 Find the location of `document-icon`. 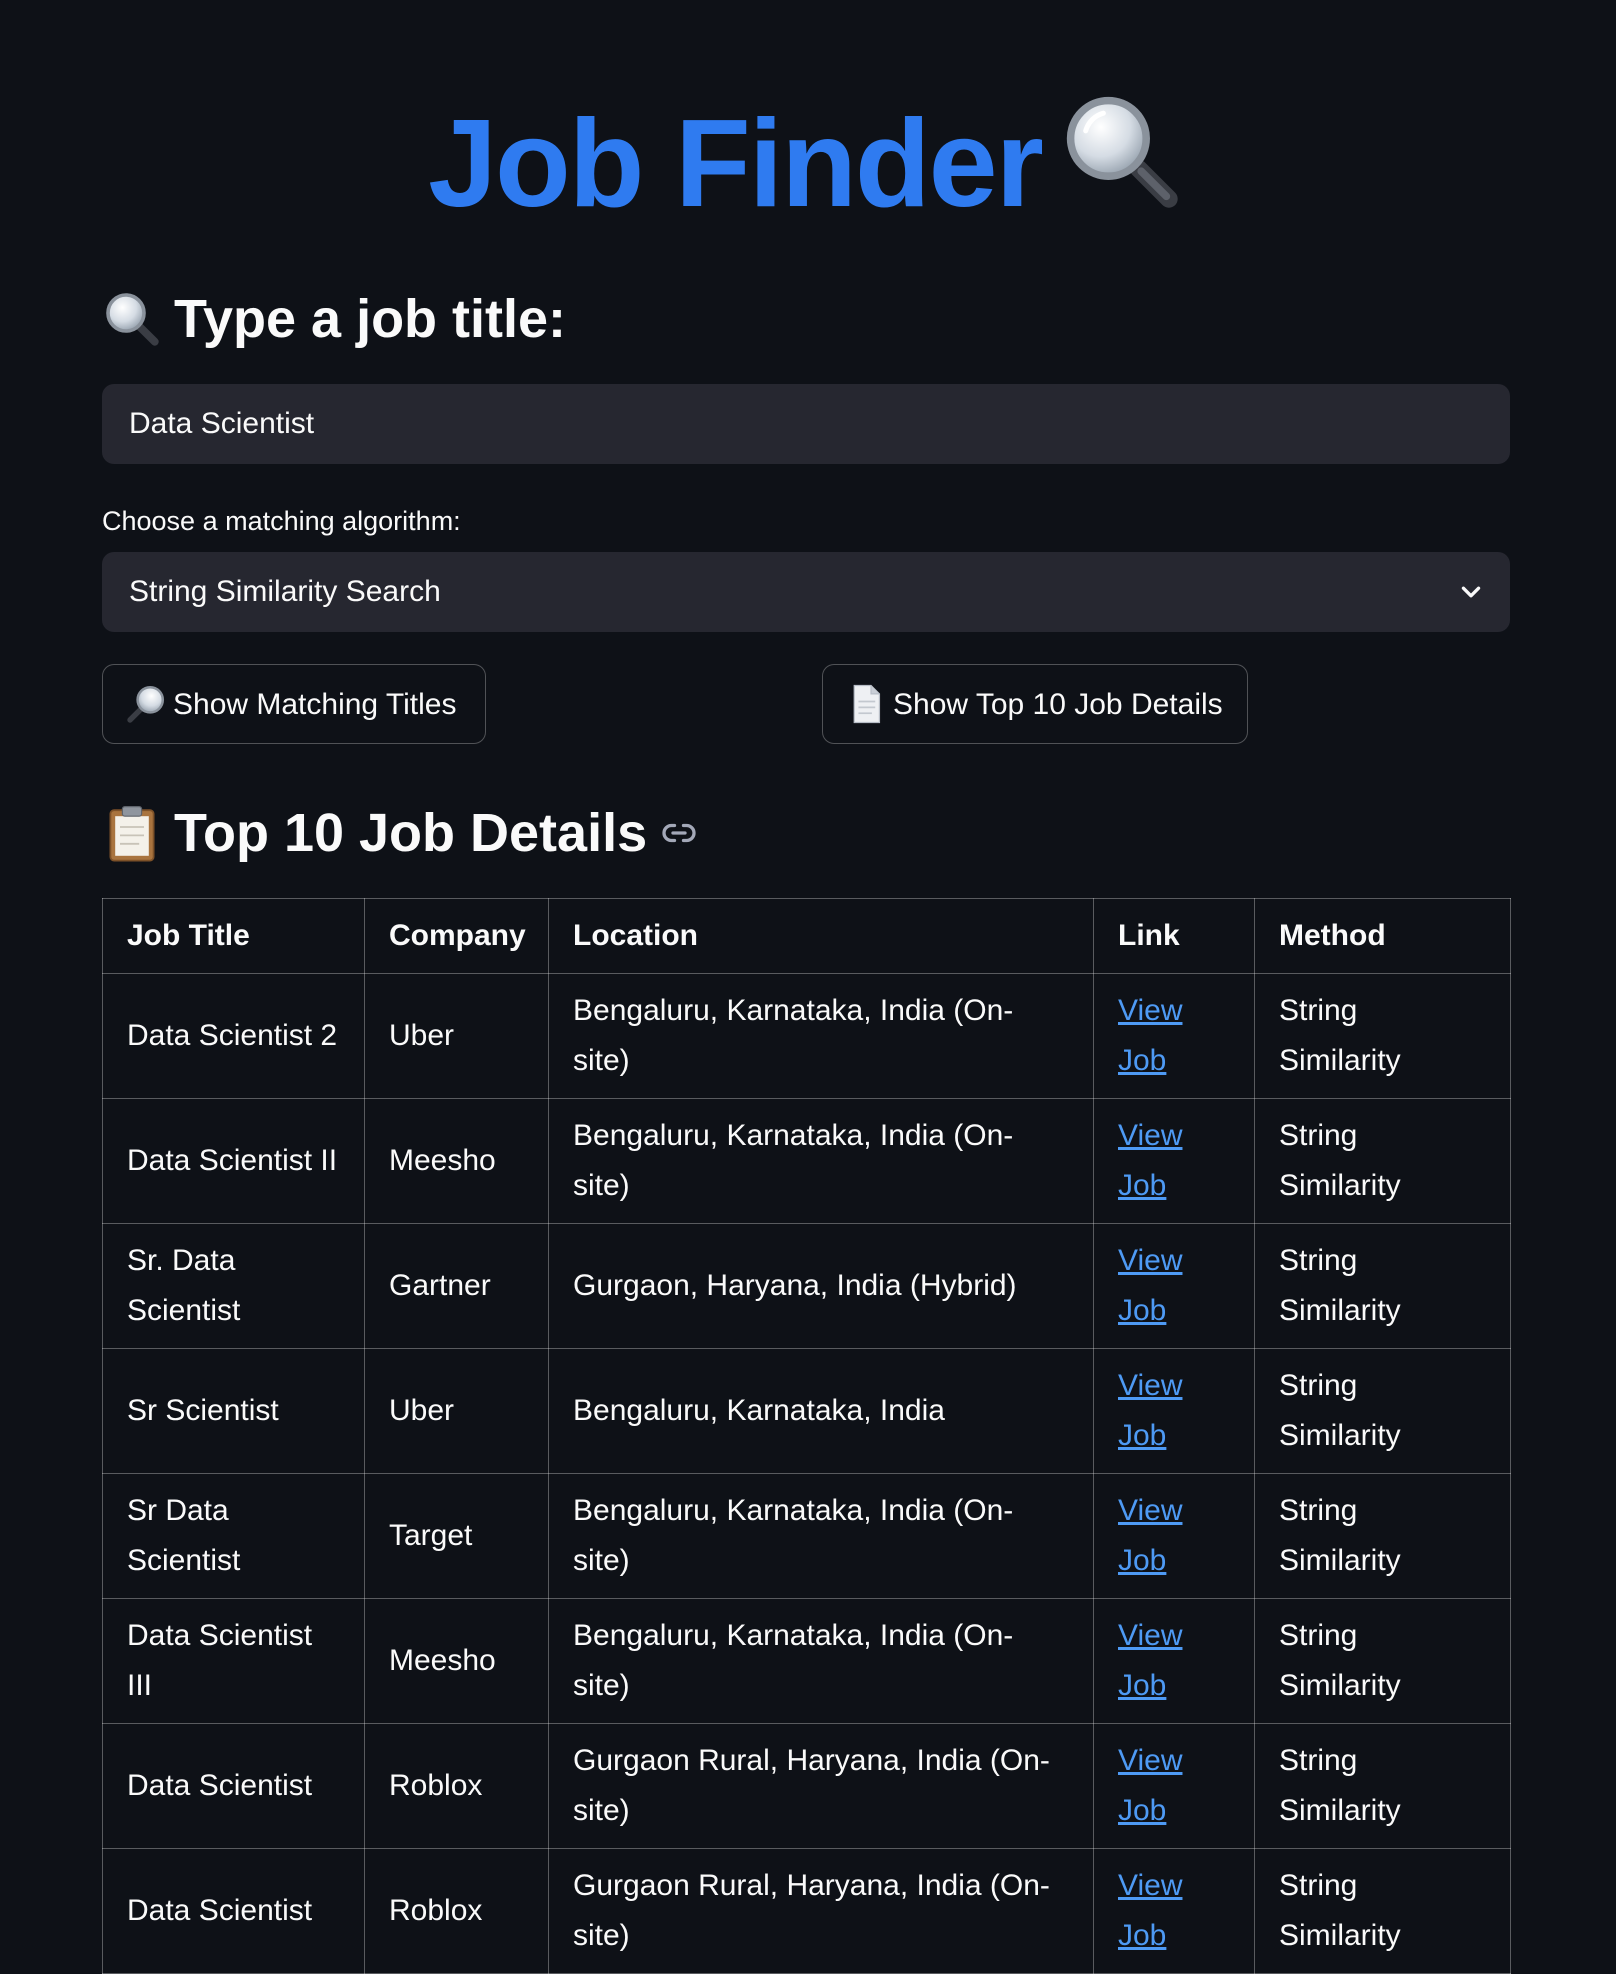

document-icon is located at coordinates (867, 704).